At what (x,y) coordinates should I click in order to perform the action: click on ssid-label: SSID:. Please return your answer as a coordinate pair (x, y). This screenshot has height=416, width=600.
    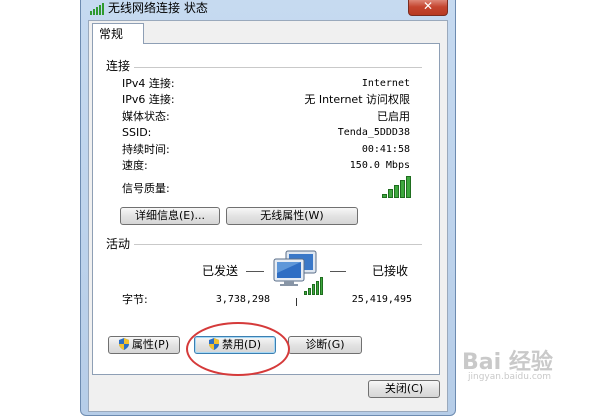
    Looking at the image, I should click on (137, 132).